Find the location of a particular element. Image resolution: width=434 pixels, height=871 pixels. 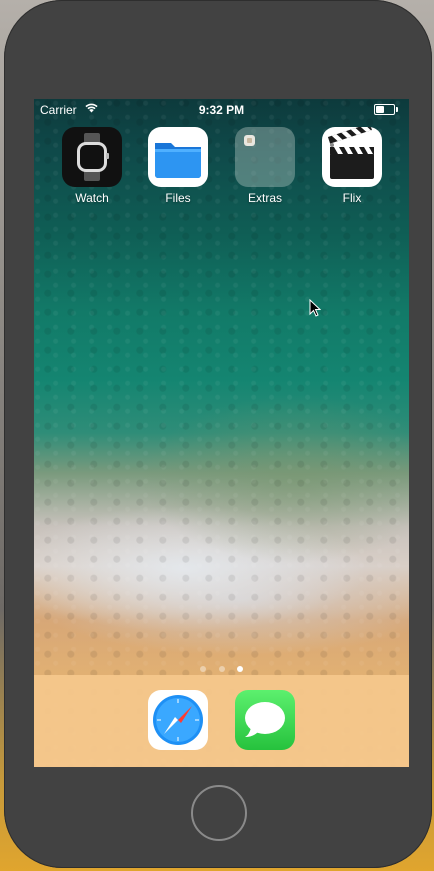

app-files: Files is located at coordinates (178, 166).